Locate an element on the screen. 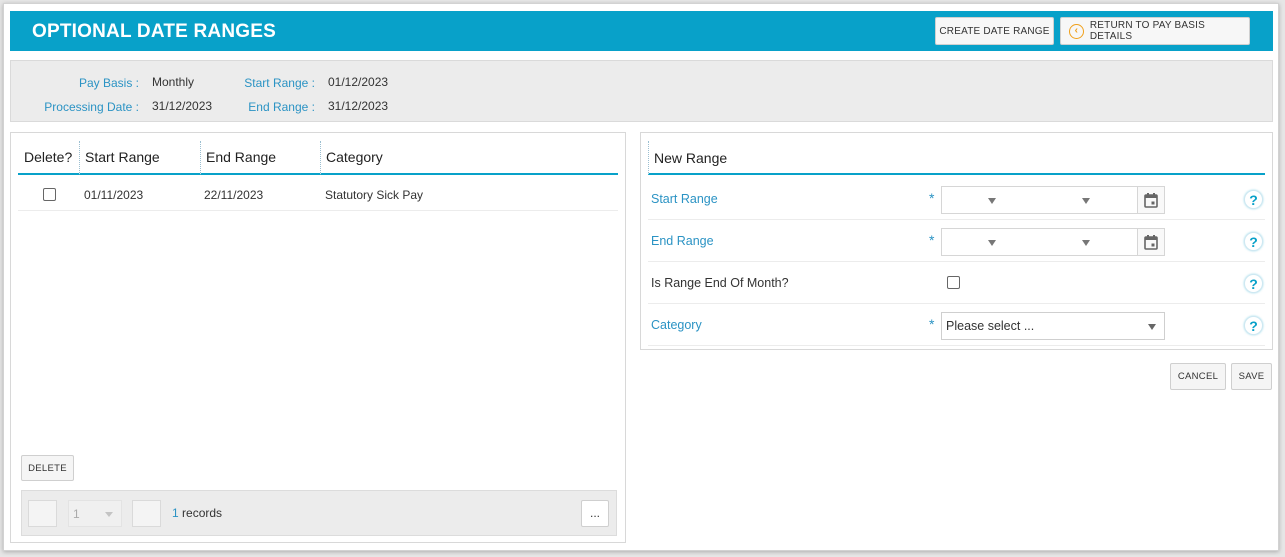 The width and height of the screenshot is (1285, 557). new-range-heading: New Range is located at coordinates (956, 158).